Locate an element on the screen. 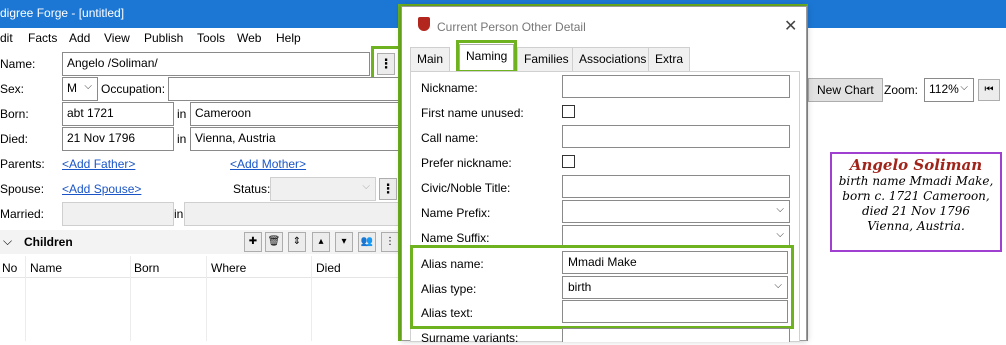 The image size is (1006, 345). sex-label: Sex: is located at coordinates (12, 89).